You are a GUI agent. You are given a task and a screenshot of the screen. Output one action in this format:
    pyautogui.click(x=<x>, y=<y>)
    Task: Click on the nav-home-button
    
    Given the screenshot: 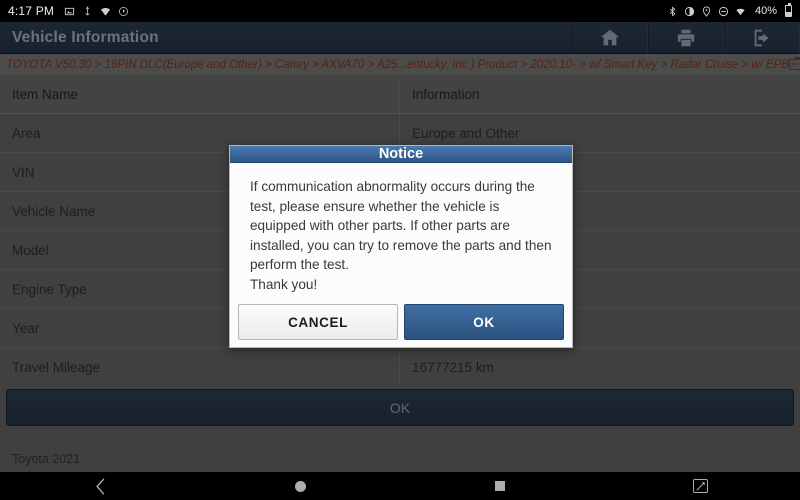 What is the action you would take?
    pyautogui.click(x=300, y=486)
    